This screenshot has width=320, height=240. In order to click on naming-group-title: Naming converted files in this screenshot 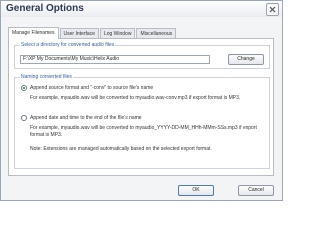, I will do `click(46, 77)`.